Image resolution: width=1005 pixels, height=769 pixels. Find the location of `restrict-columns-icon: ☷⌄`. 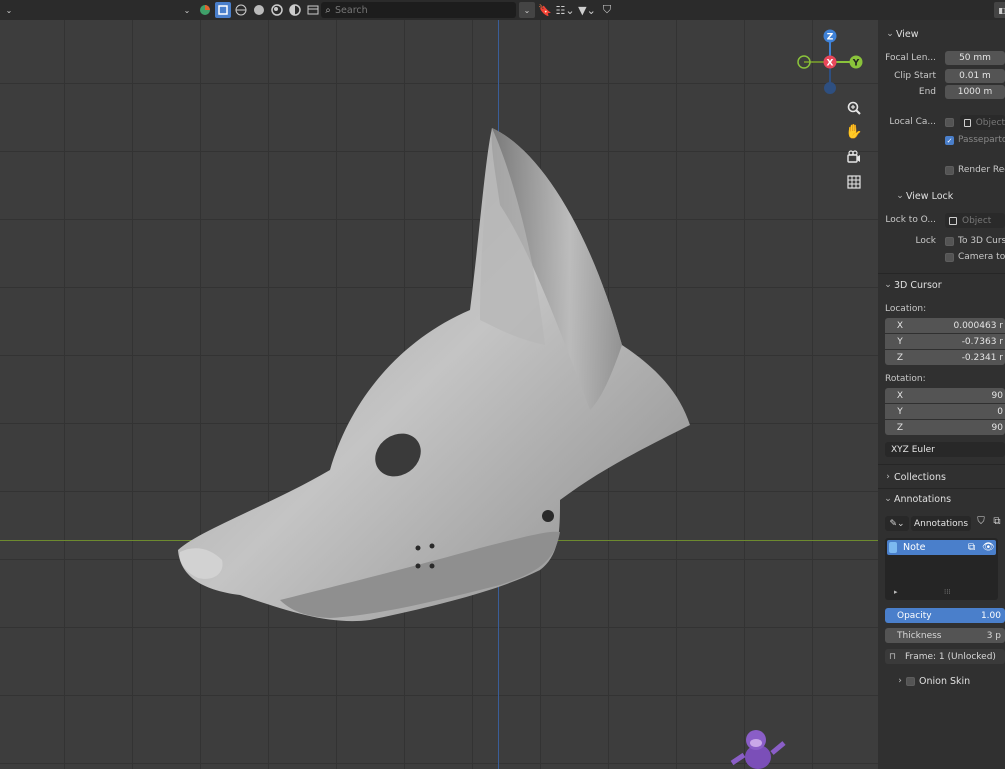

restrict-columns-icon: ☷⌄ is located at coordinates (565, 10).